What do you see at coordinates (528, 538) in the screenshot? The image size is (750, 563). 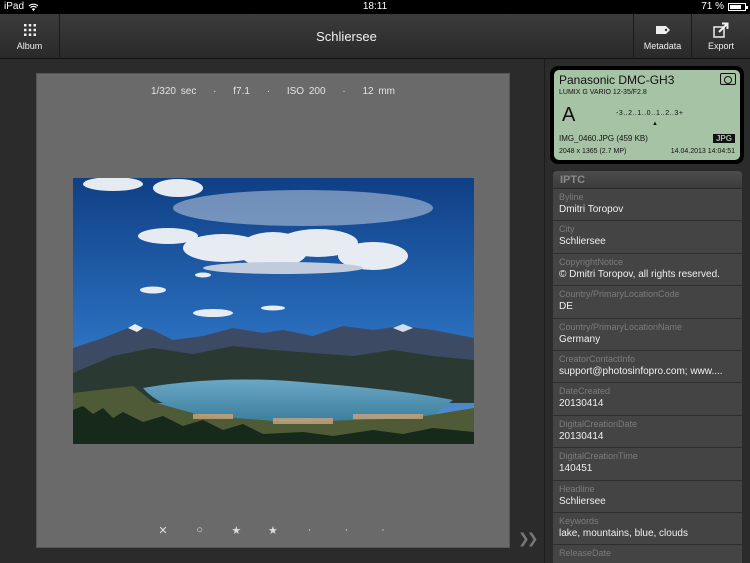 I see `expand-chevron-icon: ❯❯` at bounding box center [528, 538].